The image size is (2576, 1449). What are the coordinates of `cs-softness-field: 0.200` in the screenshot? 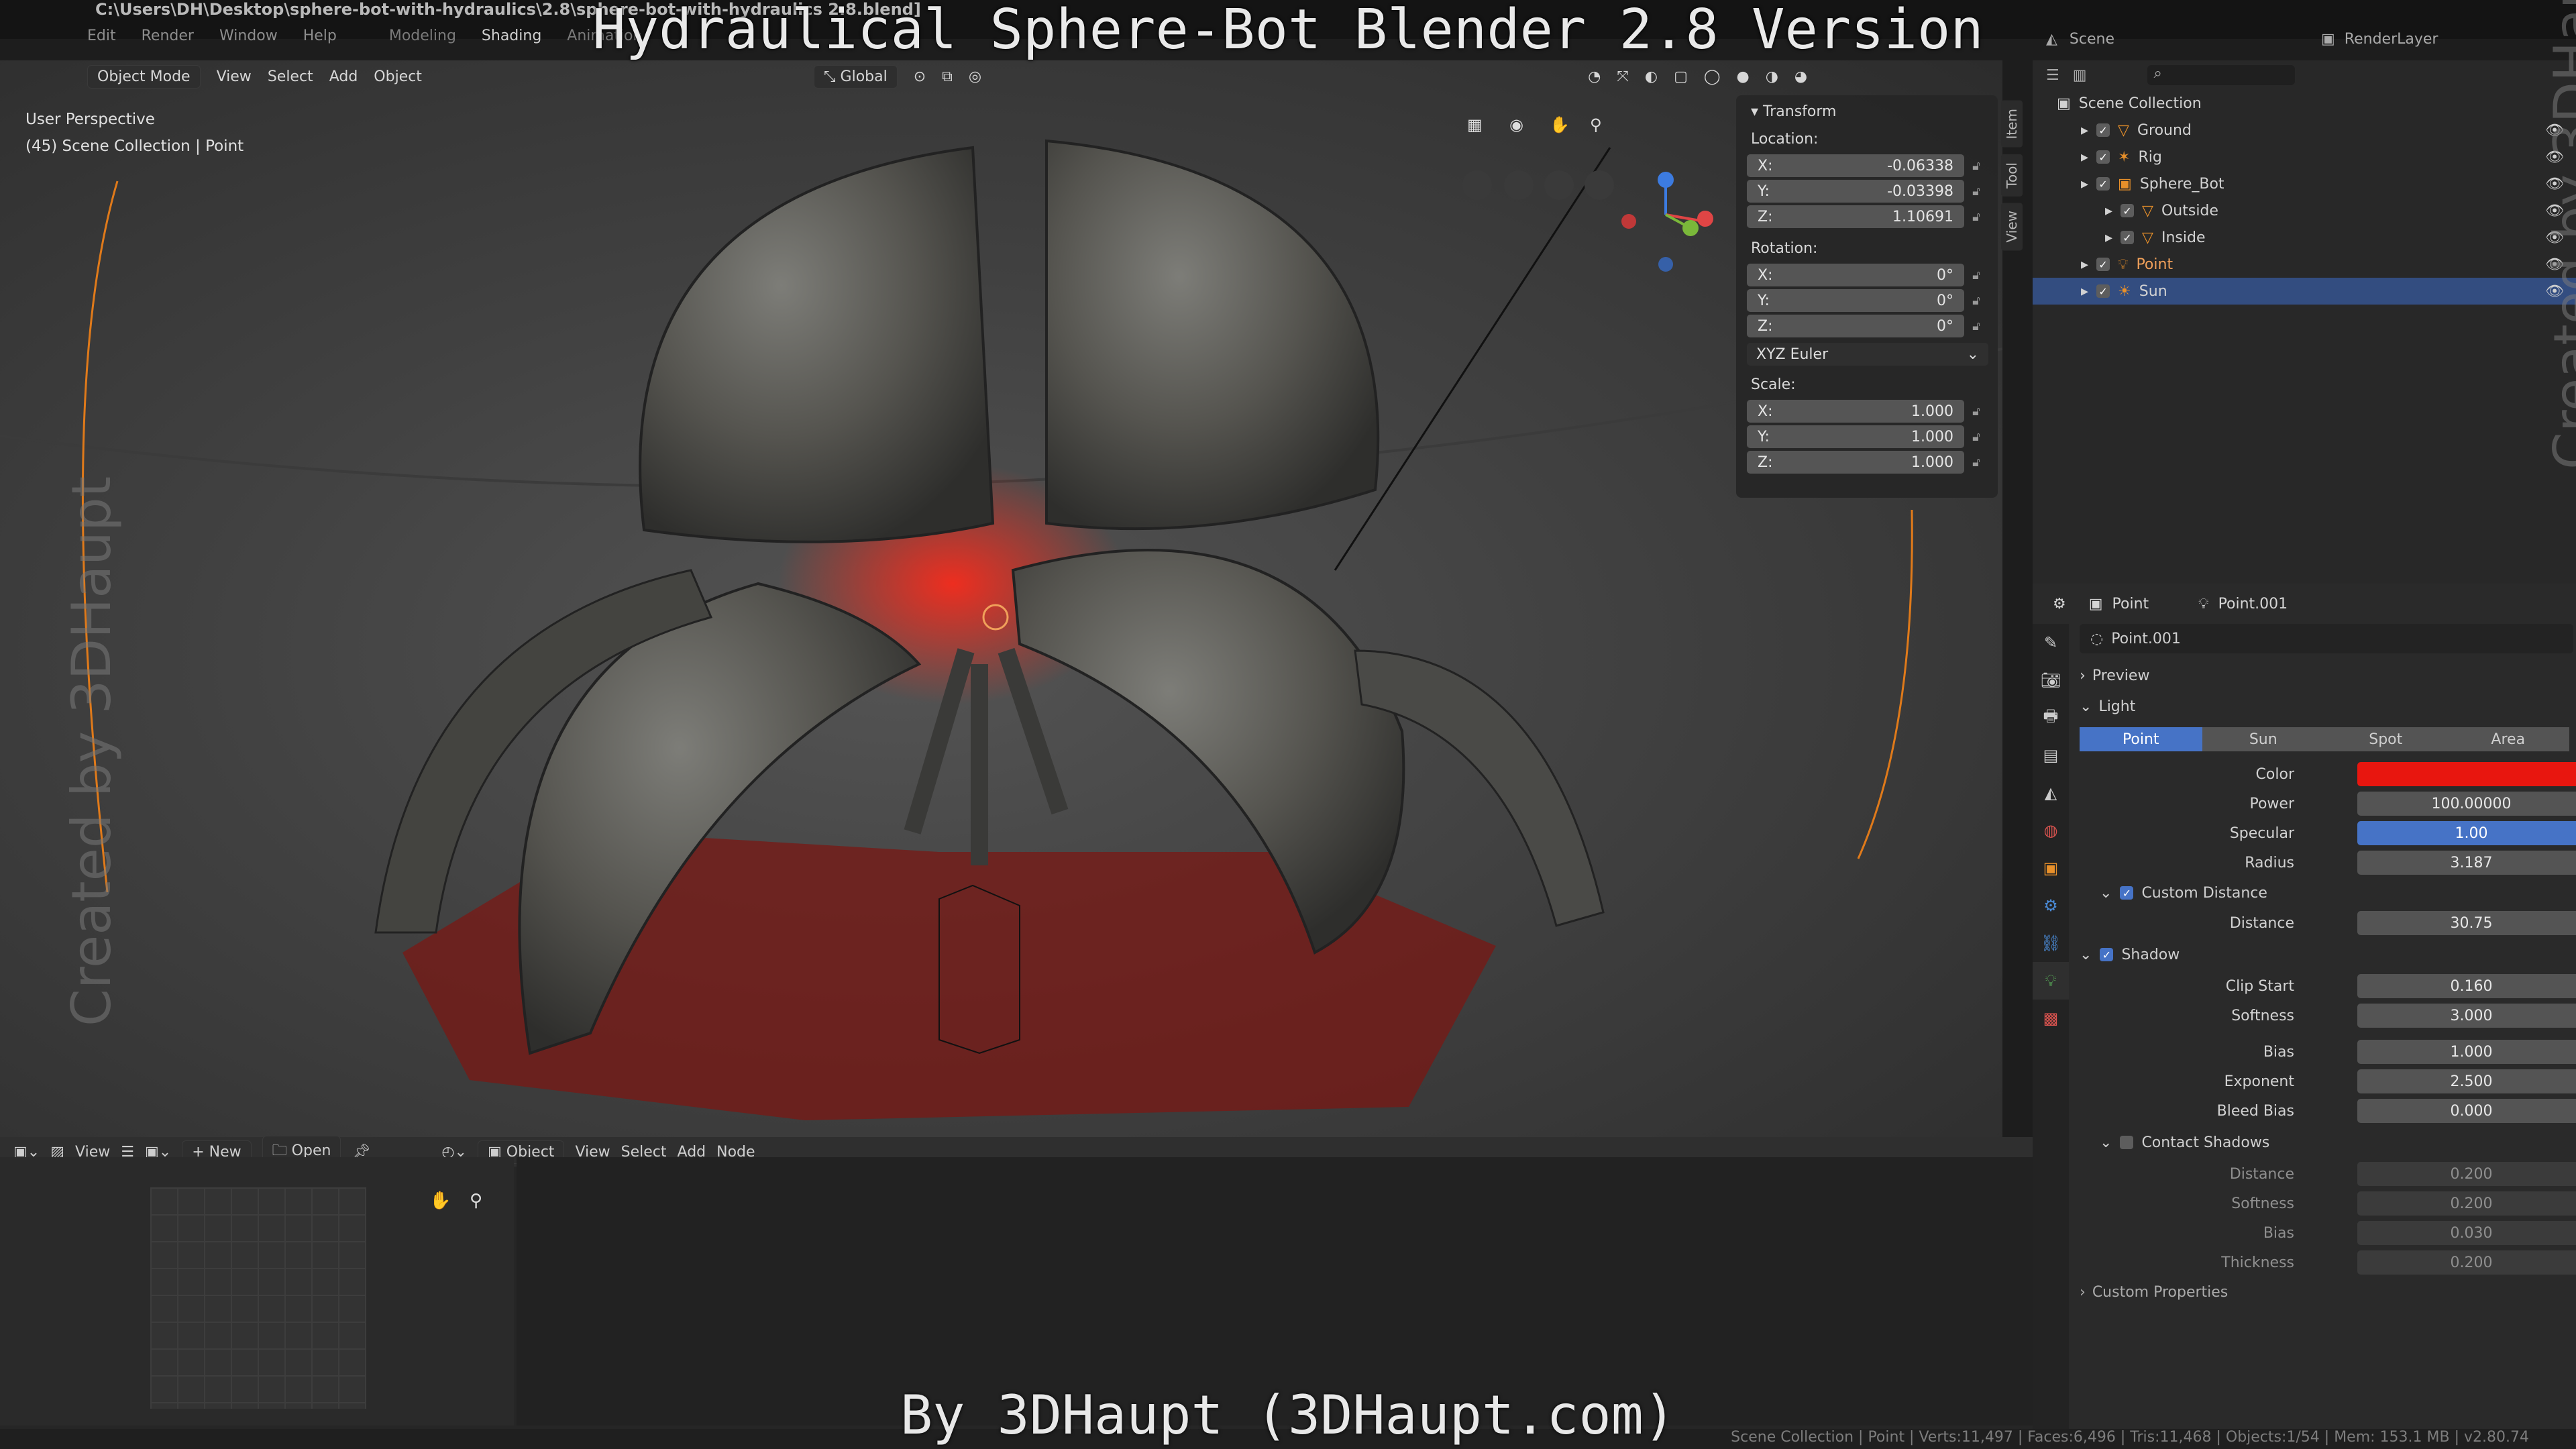 It's located at (2466, 1203).